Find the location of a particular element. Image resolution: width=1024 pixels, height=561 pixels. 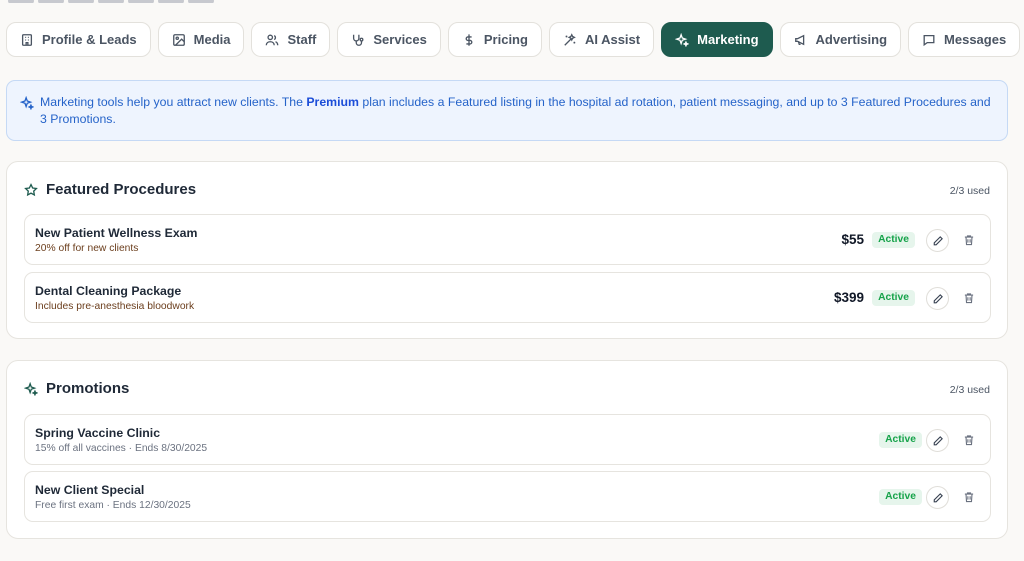

tab-staff: Staff is located at coordinates (291, 39).